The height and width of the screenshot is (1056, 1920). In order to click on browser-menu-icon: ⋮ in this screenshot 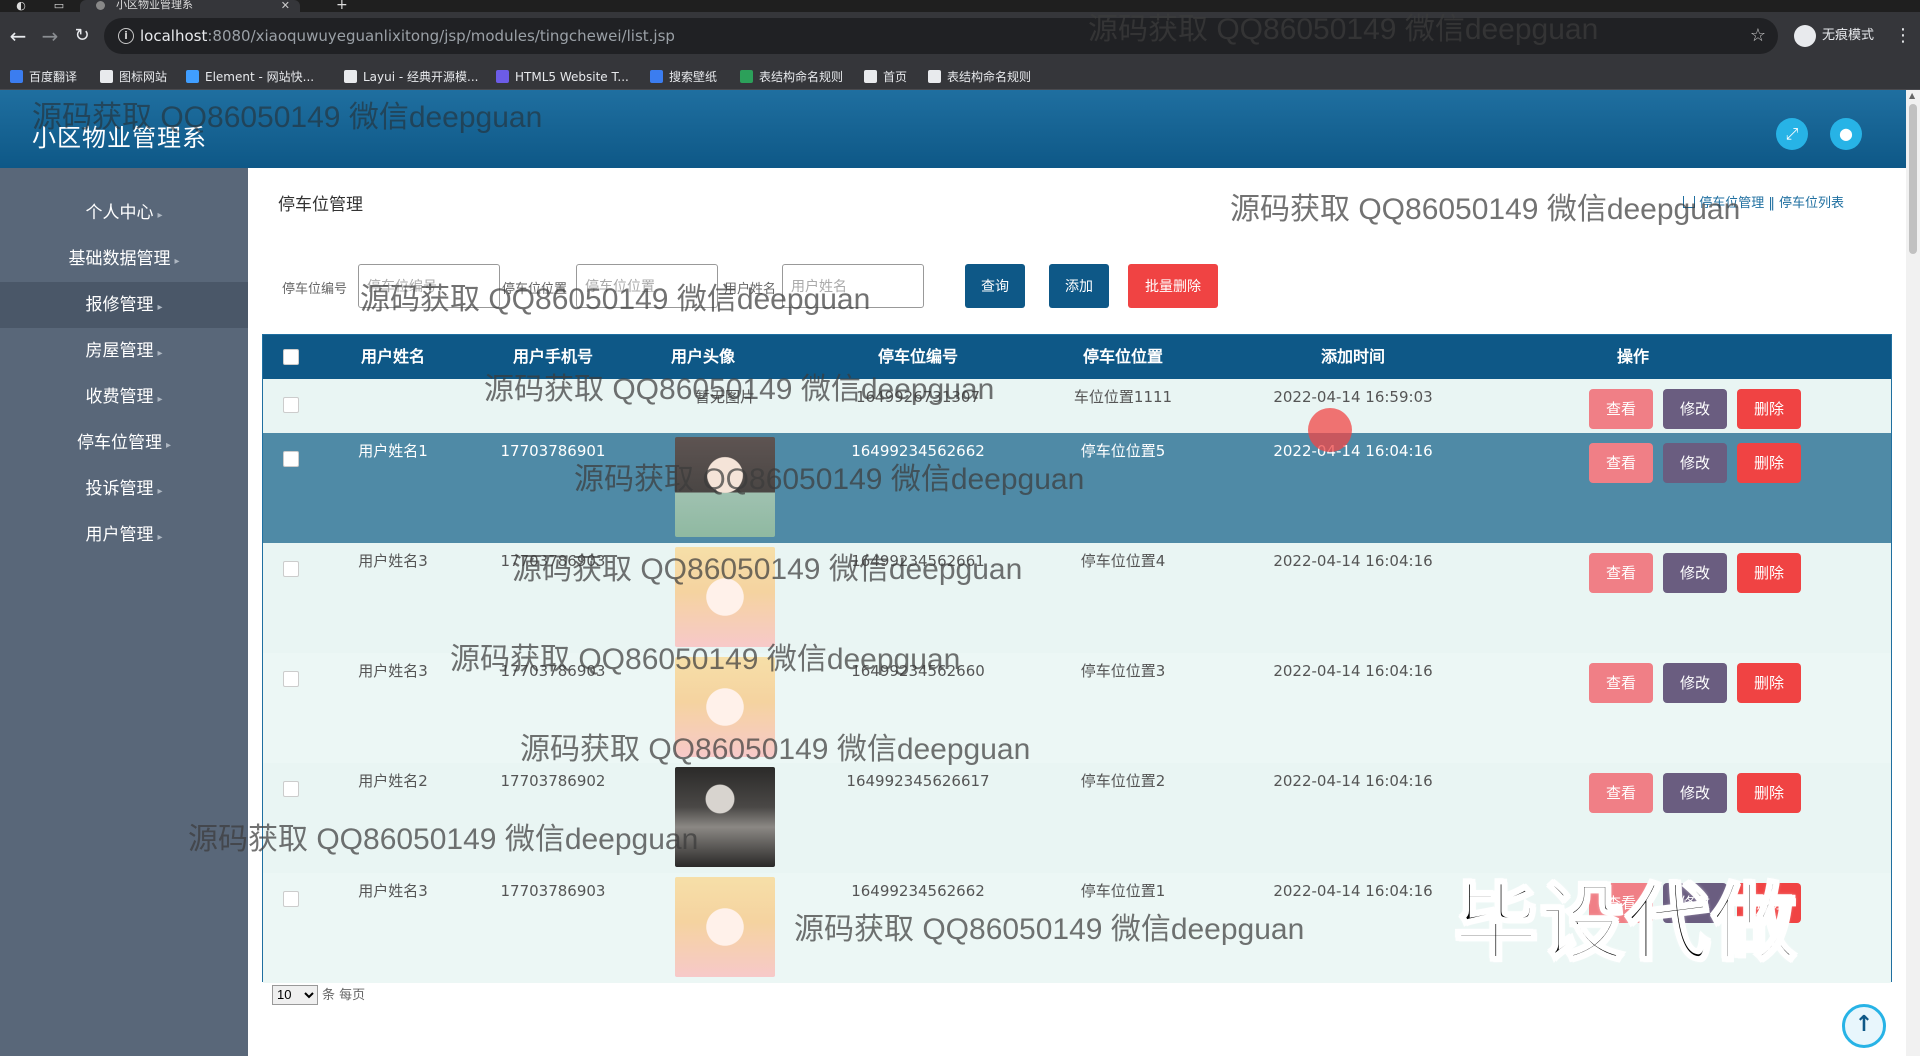, I will do `click(1903, 36)`.